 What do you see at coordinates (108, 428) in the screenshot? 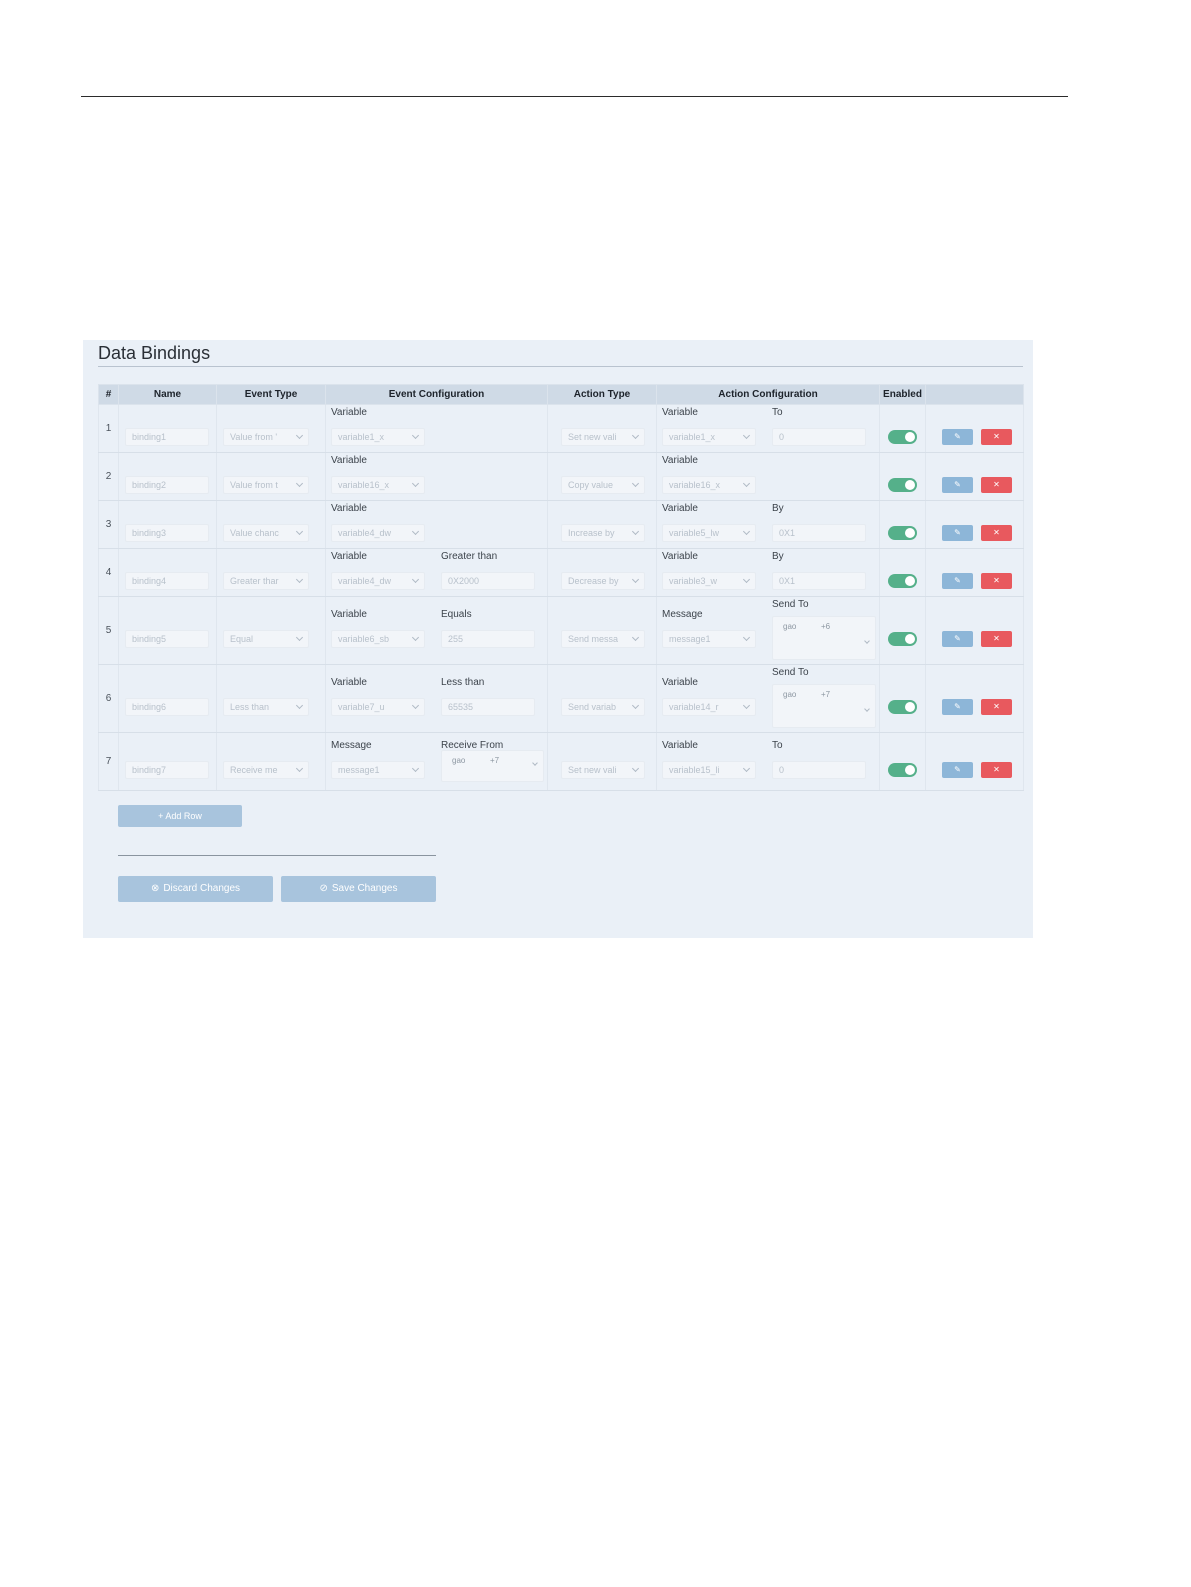
I see `row-number: 1` at bounding box center [108, 428].